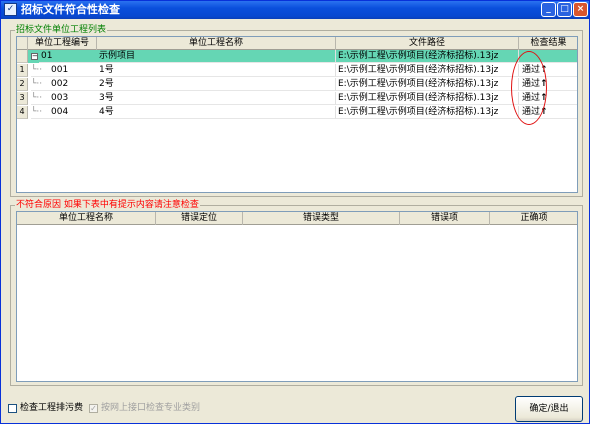 This screenshot has height=426, width=592. What do you see at coordinates (216, 98) in the screenshot?
I see `unit-name-cell: 3号` at bounding box center [216, 98].